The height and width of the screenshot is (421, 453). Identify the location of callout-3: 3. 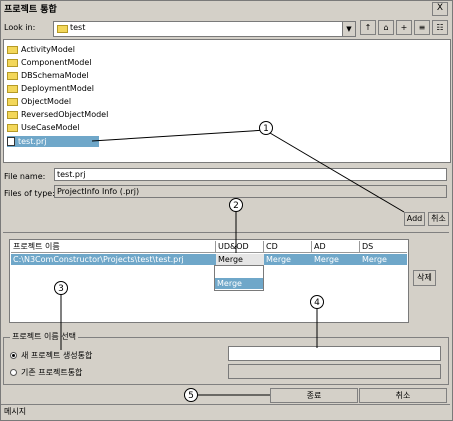
(61, 288).